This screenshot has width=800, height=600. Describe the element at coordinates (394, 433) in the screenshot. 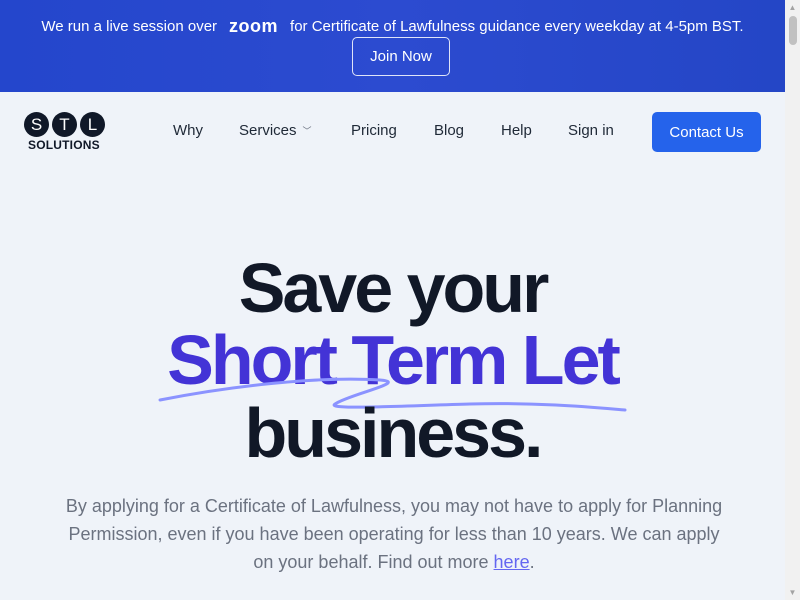

I see `hero-heading-line-3: business.` at that location.